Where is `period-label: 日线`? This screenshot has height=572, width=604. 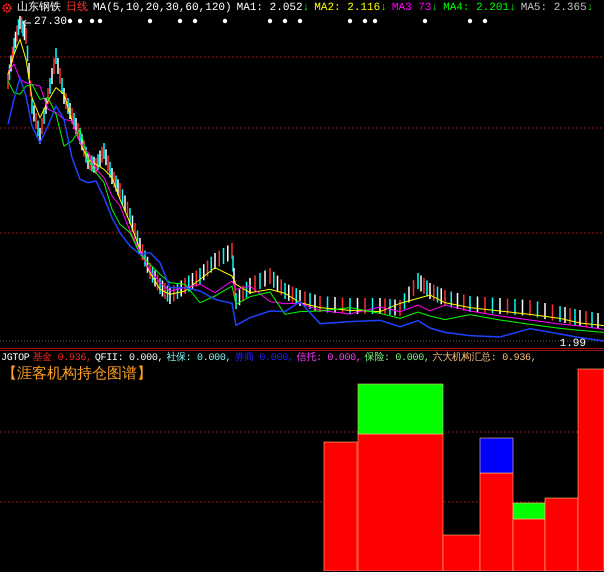 period-label: 日线 is located at coordinates (77, 8).